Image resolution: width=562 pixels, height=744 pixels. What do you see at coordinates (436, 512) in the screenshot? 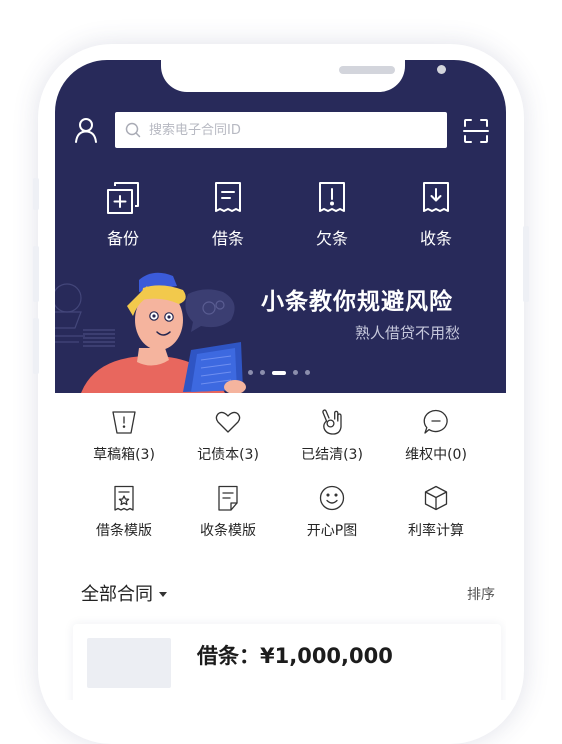
I see `feature-rate-calculator: 利率计算` at bounding box center [436, 512].